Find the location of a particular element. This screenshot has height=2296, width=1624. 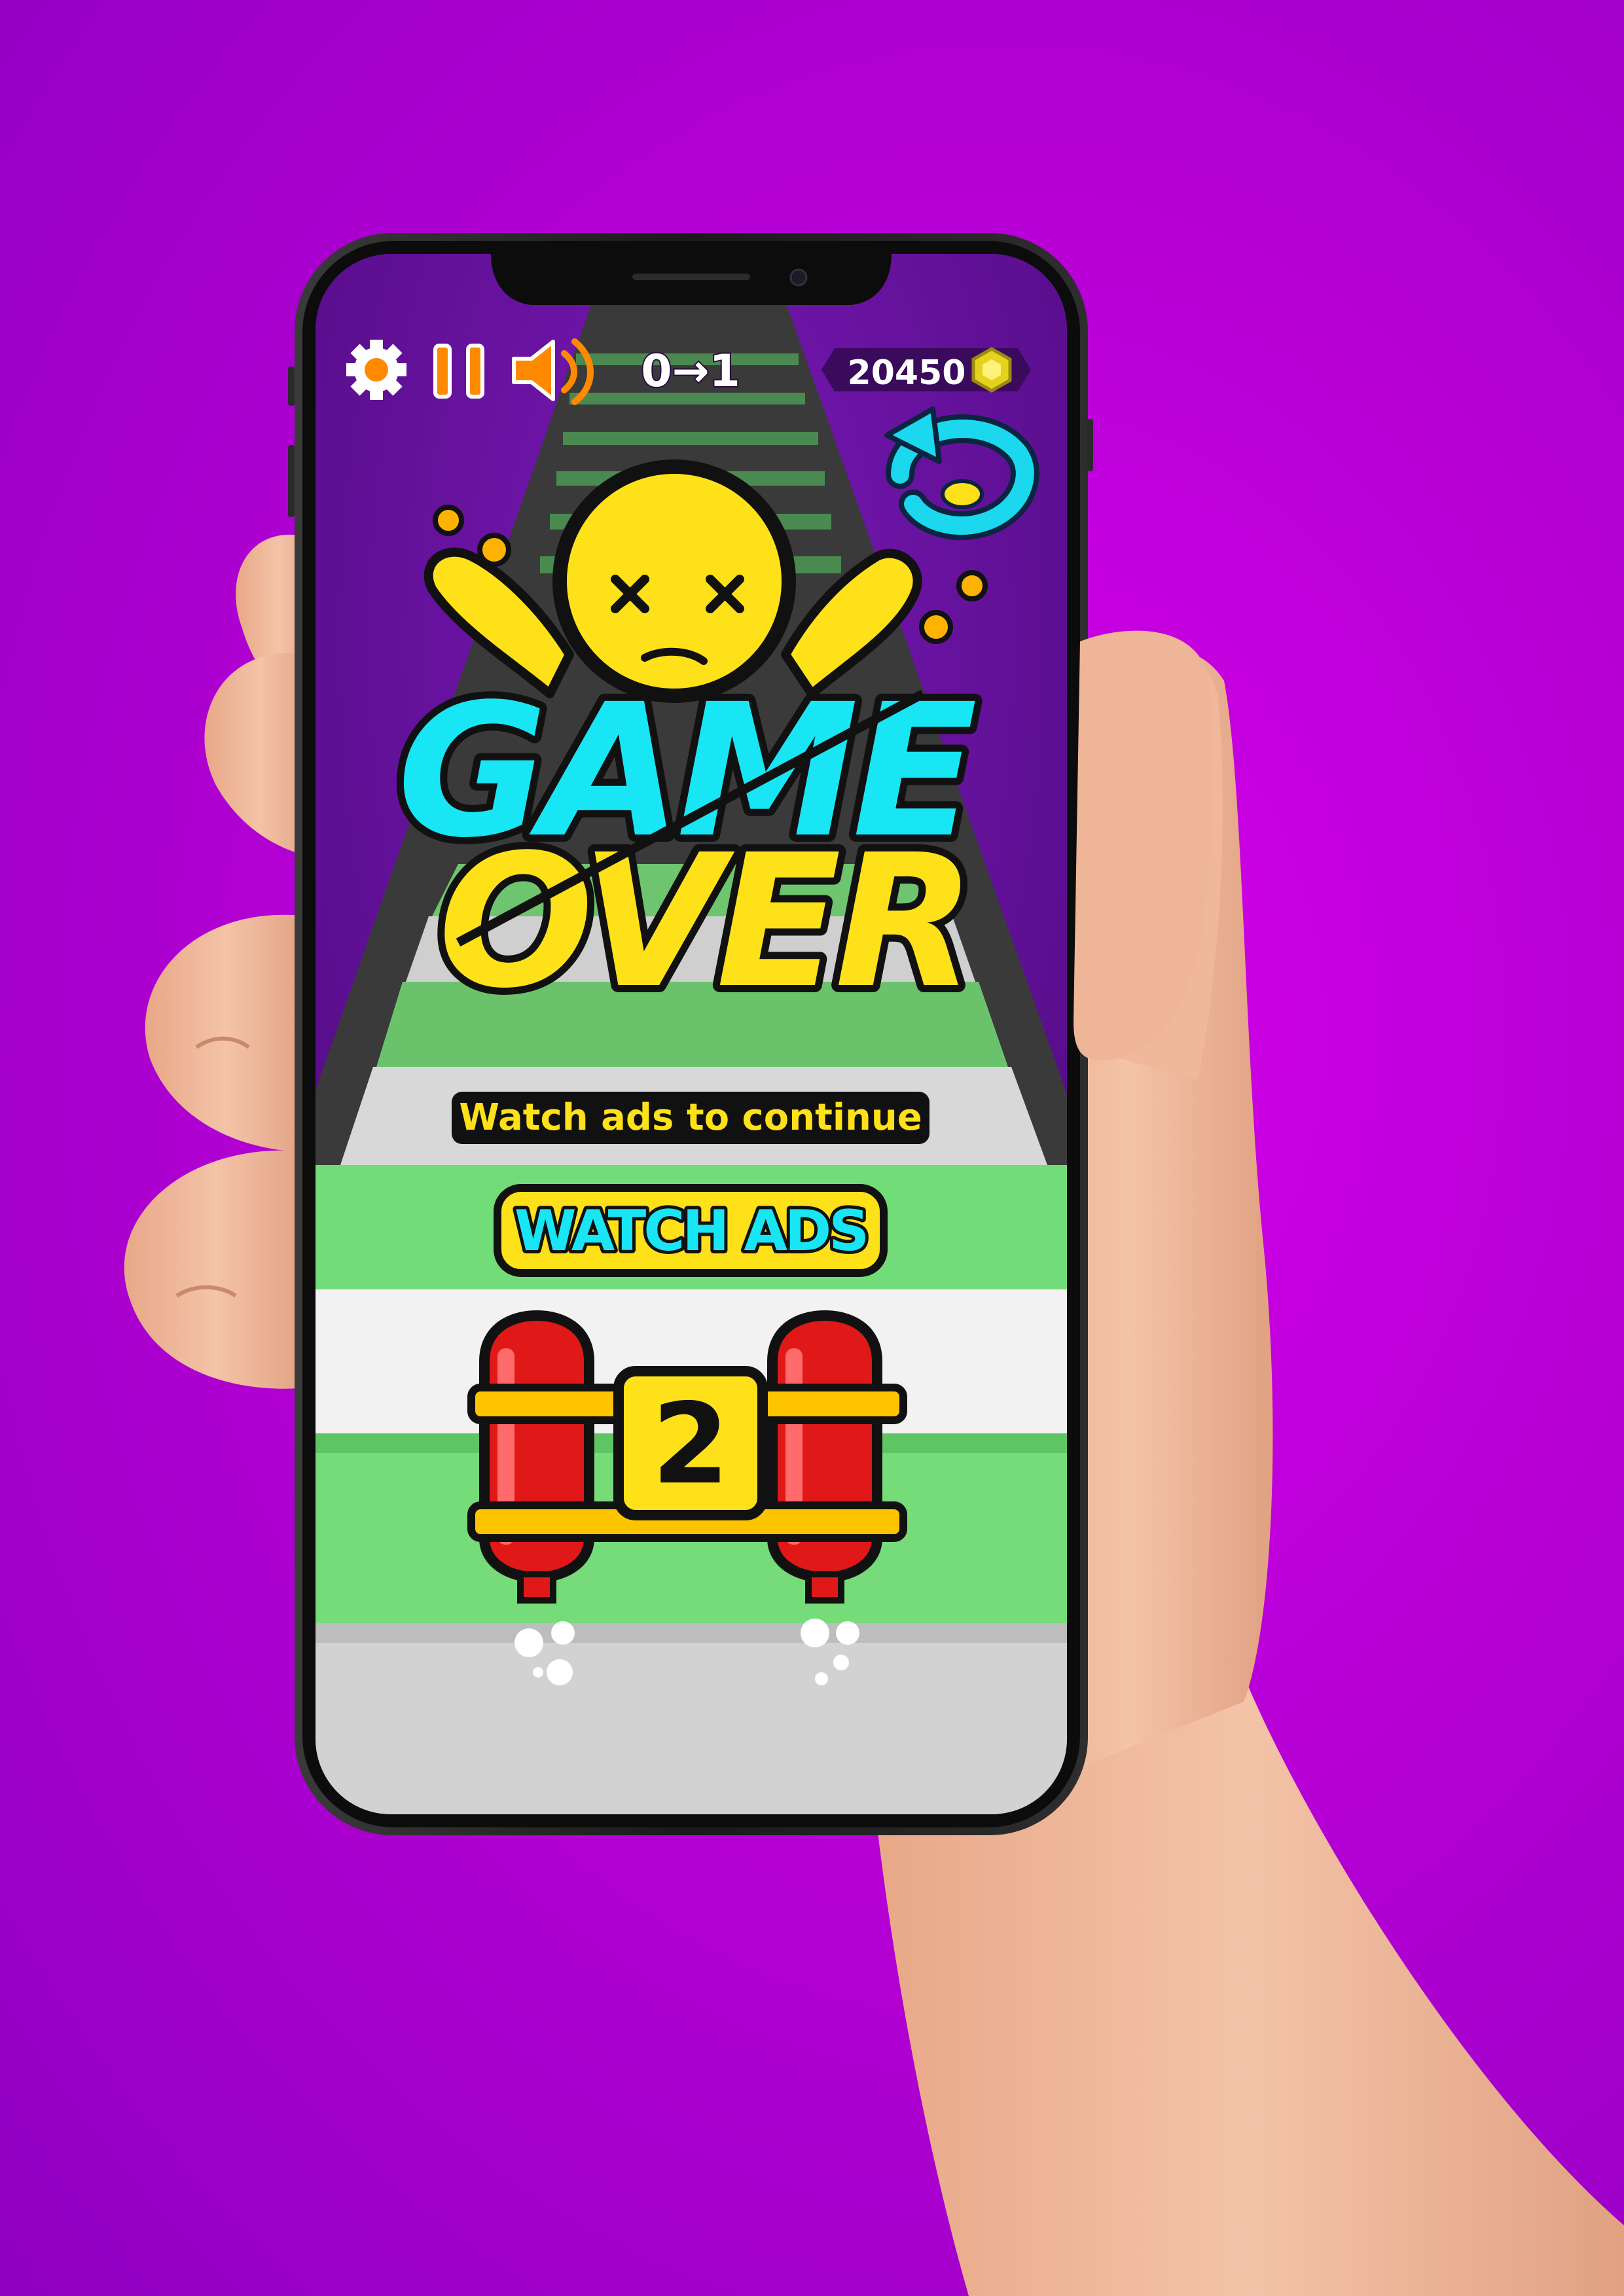

coin-icon is located at coordinates (991, 370).